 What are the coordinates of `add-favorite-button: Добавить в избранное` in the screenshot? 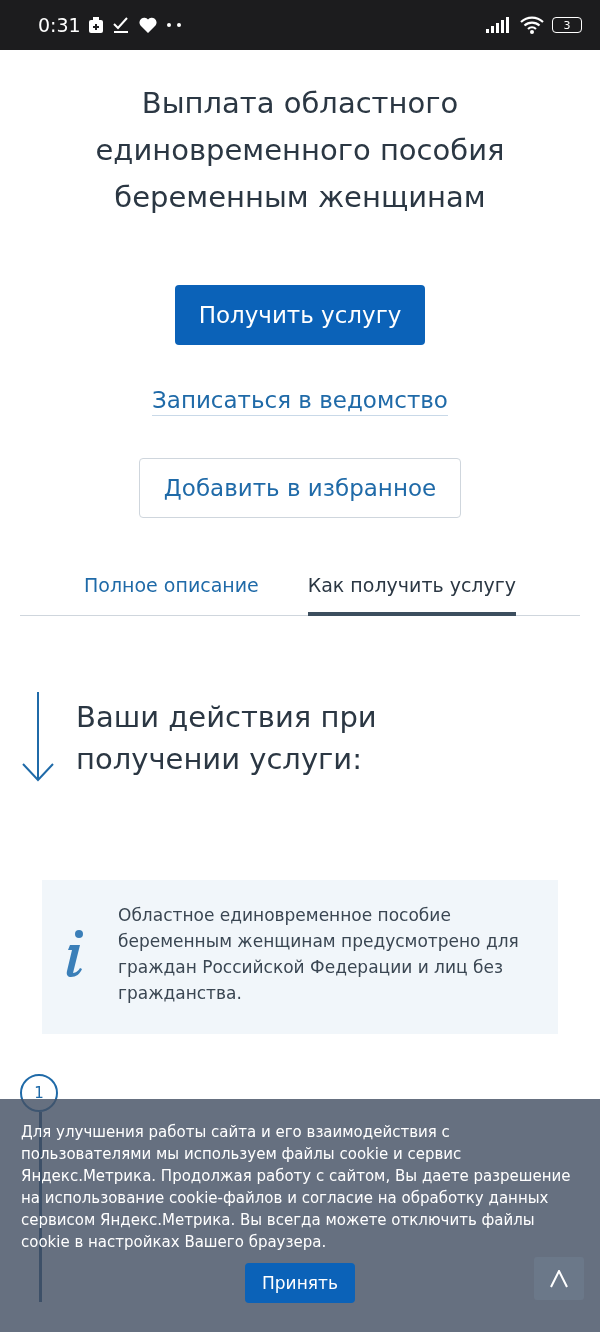 It's located at (300, 488).